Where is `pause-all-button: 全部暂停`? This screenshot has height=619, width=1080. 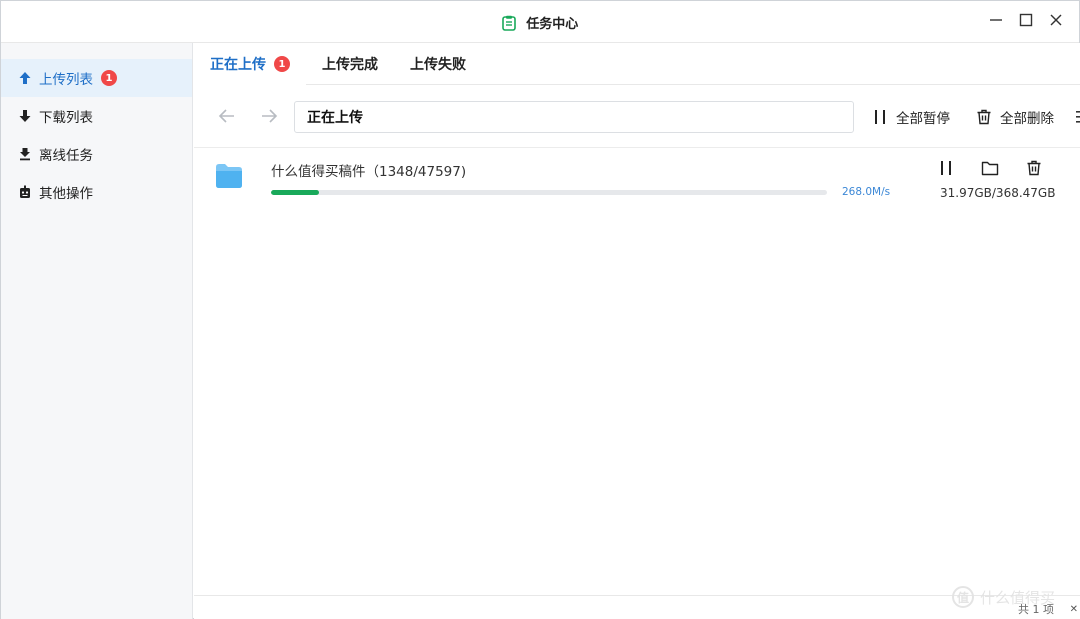 pause-all-button: 全部暂停 is located at coordinates (911, 117).